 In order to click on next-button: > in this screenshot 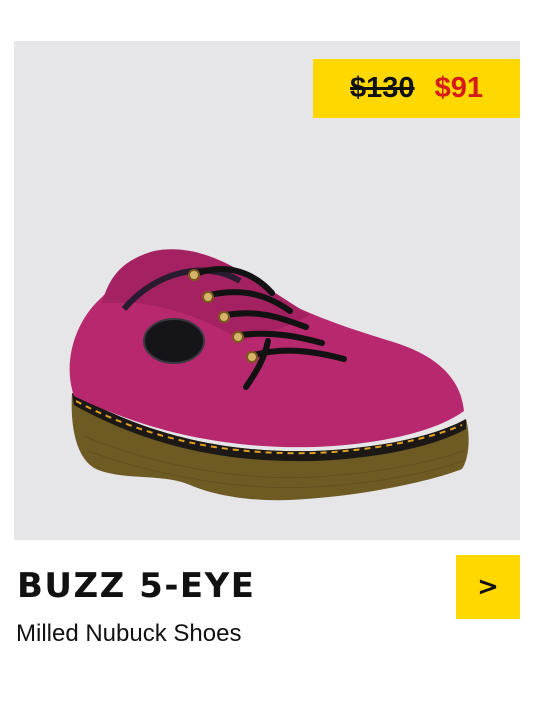, I will do `click(488, 587)`.